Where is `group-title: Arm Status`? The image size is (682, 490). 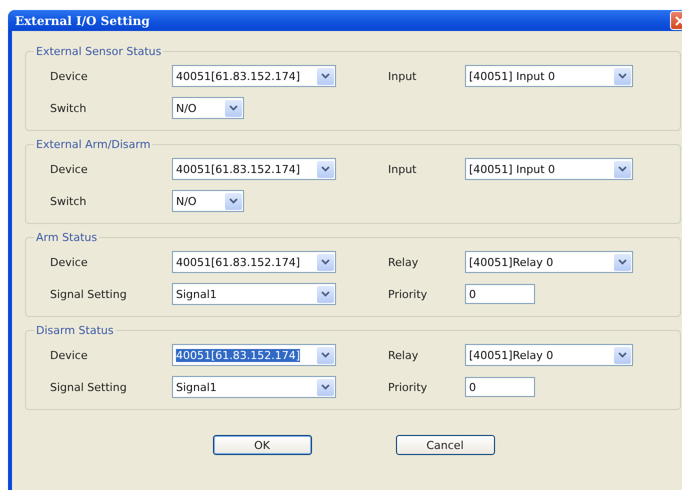 group-title: Arm Status is located at coordinates (66, 237).